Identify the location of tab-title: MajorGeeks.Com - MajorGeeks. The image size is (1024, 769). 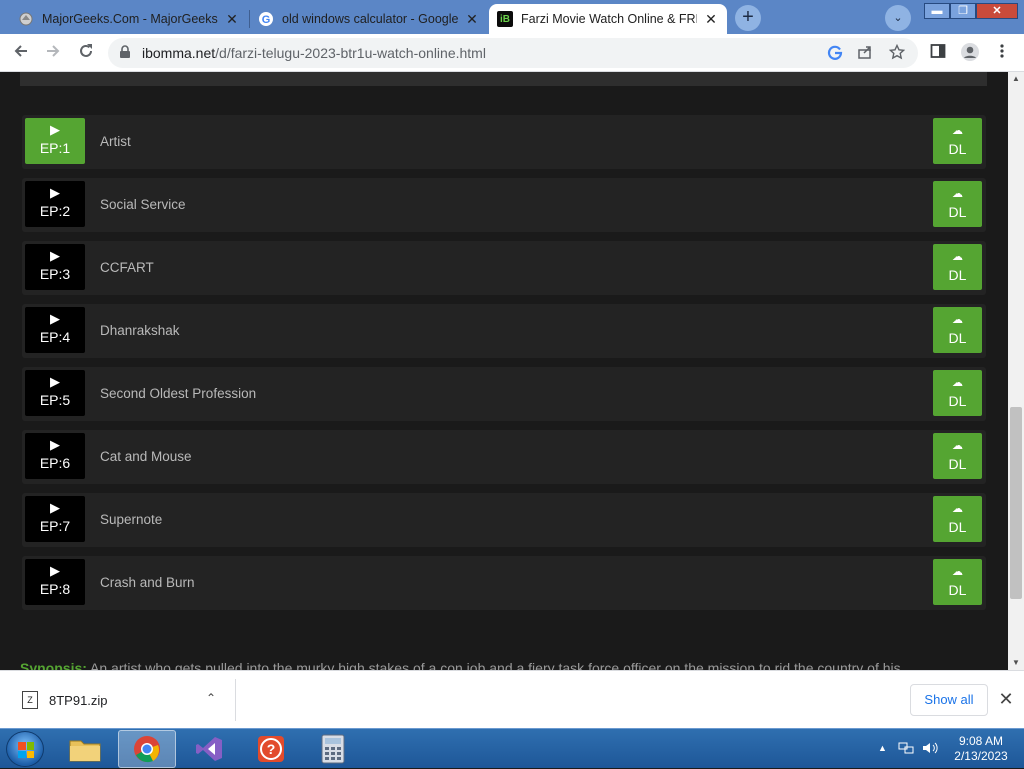
(130, 19).